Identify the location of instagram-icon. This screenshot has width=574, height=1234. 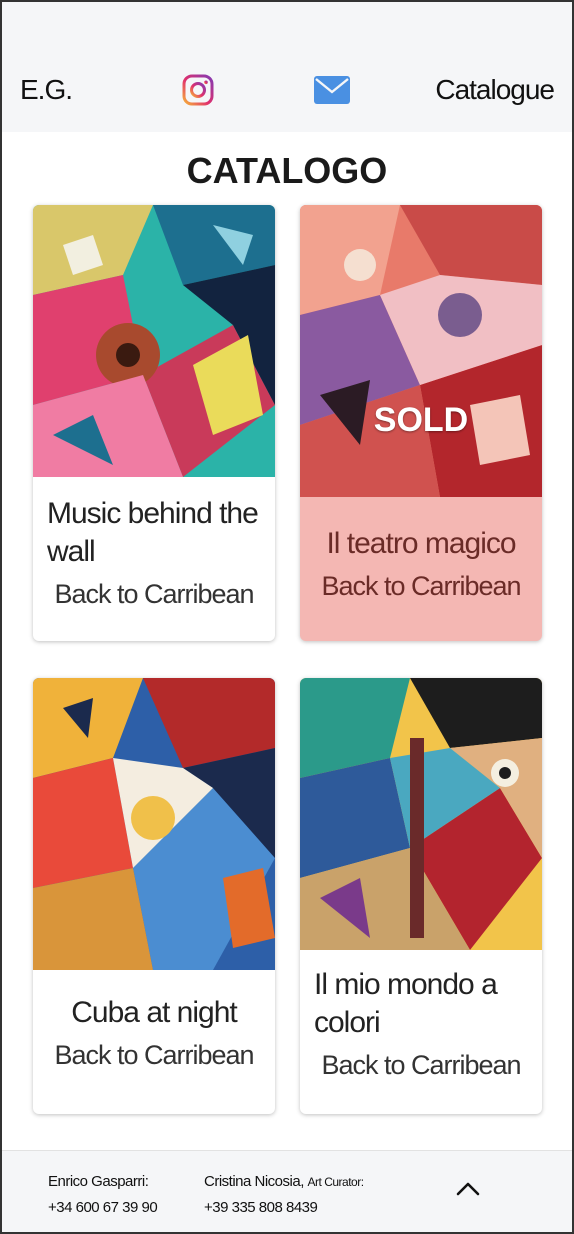
(198, 90).